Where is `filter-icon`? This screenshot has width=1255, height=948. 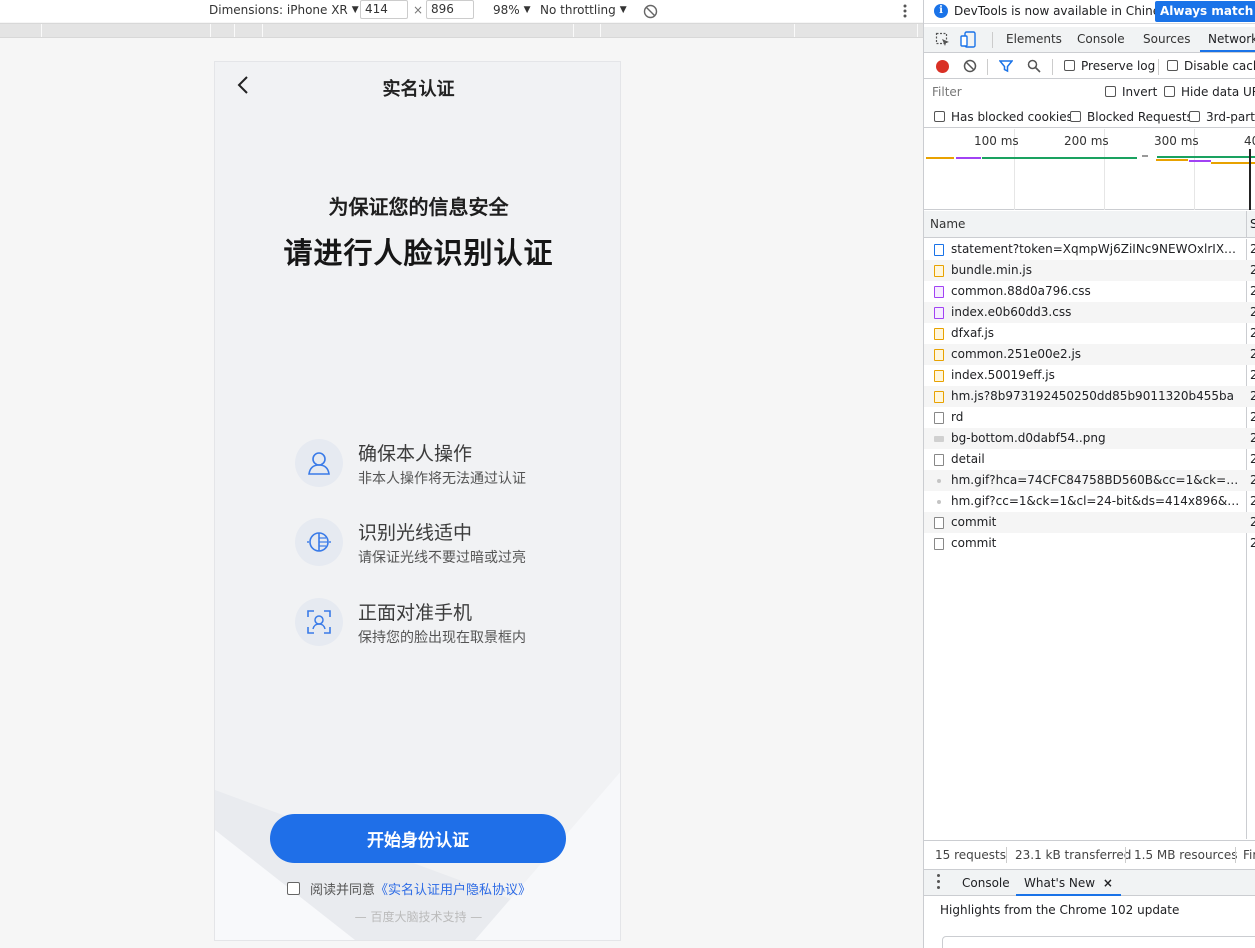 filter-icon is located at coordinates (1006, 67).